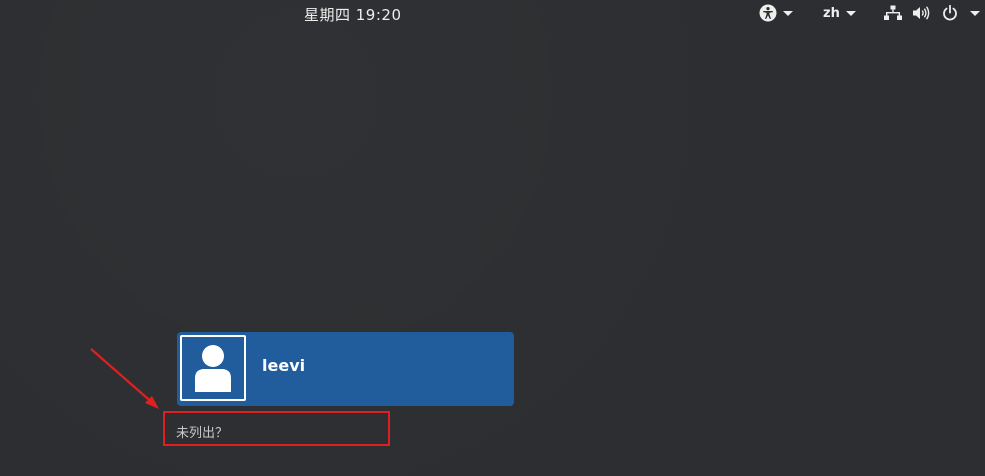 The image size is (985, 476). What do you see at coordinates (768, 13) in the screenshot?
I see `accessibility-icon` at bounding box center [768, 13].